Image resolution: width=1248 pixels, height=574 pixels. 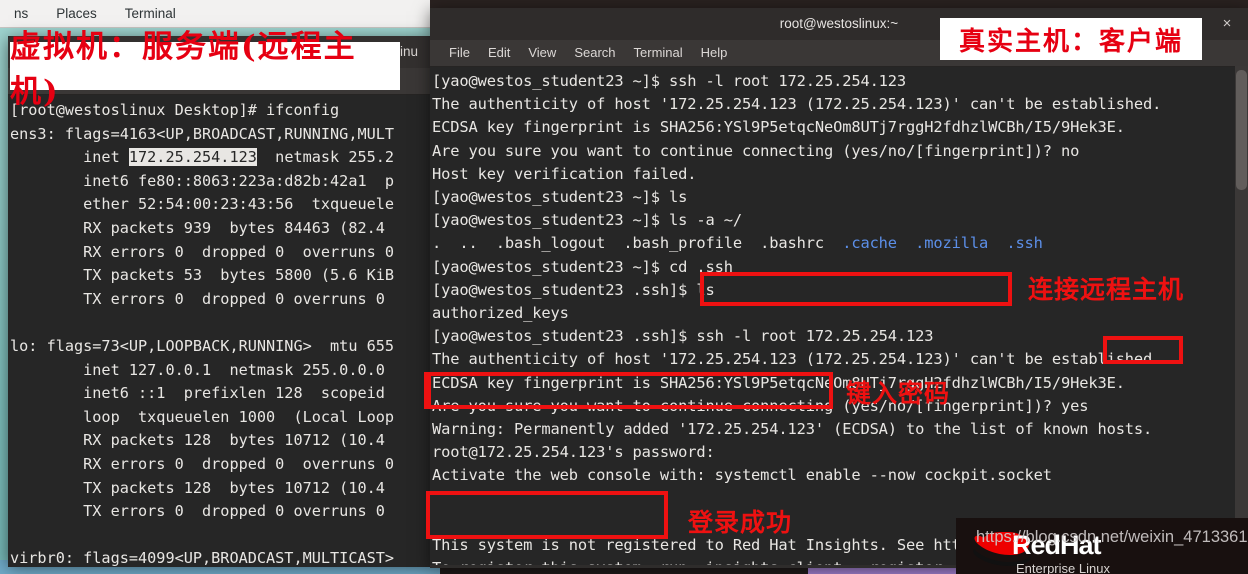 I want to click on highlighted-ip-address: 172.25.254.123, so click(x=192, y=157).